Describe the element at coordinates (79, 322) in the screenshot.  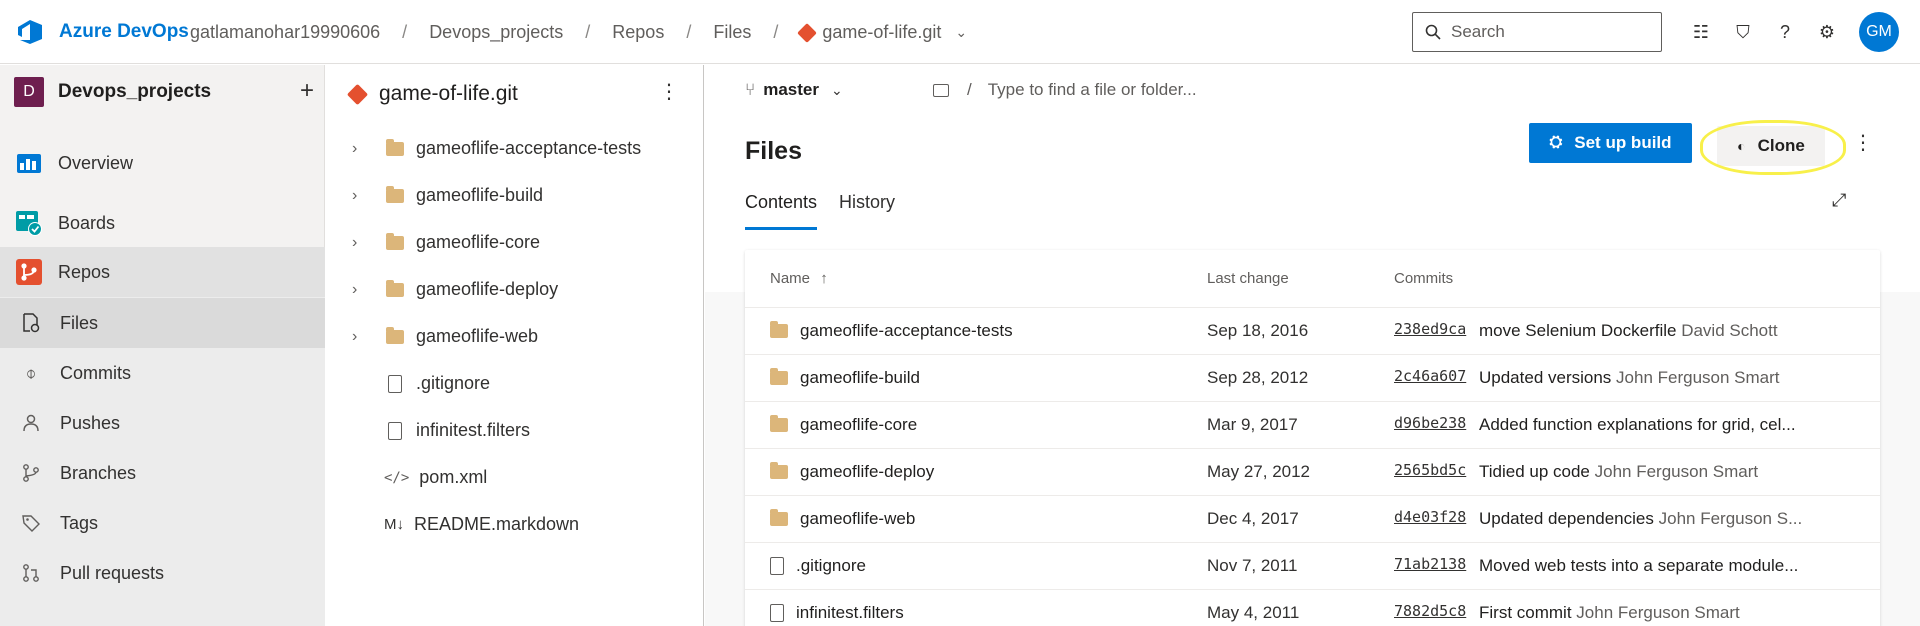
I see `sidebar-item-label: Files` at that location.